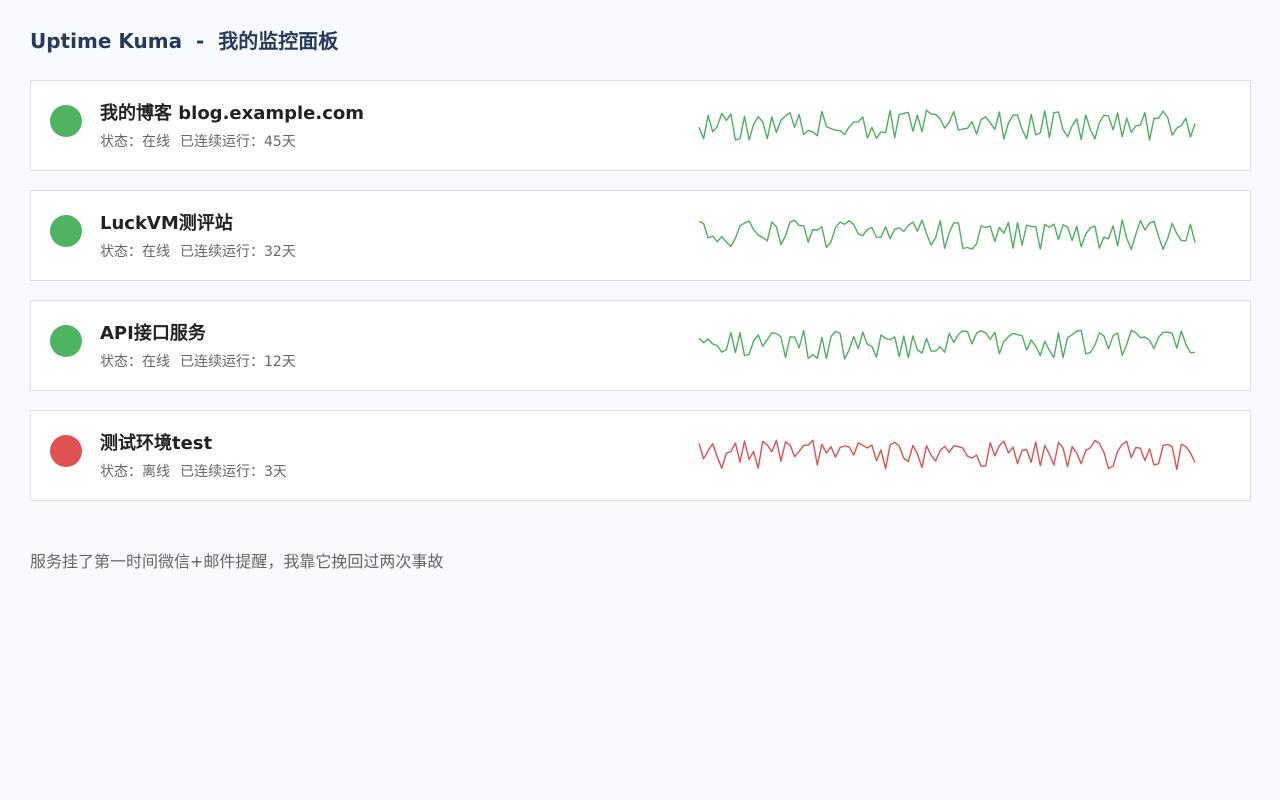 Image resolution: width=1280 pixels, height=800 pixels. I want to click on page-title: Uptime Kuma - 我的监控面板, so click(184, 41).